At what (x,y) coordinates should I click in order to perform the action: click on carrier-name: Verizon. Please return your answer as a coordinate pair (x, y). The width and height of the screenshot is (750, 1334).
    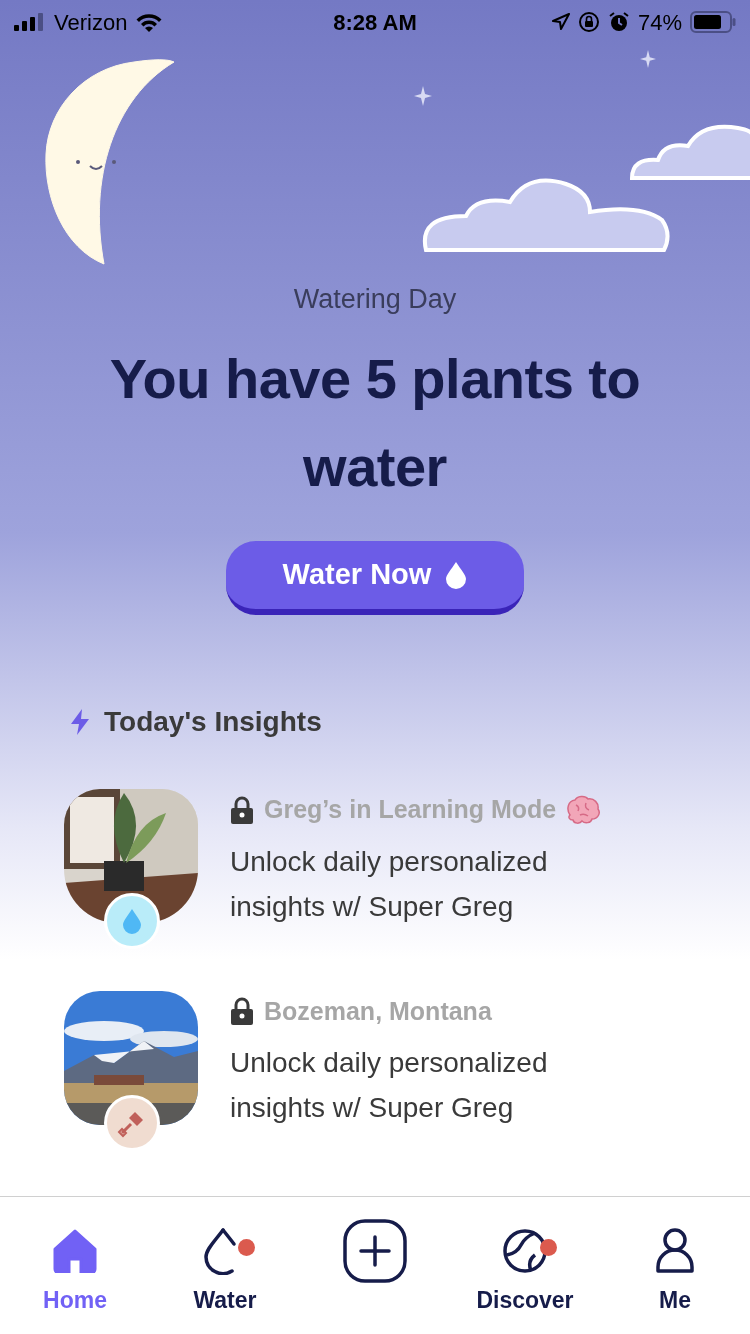
    Looking at the image, I should click on (91, 22).